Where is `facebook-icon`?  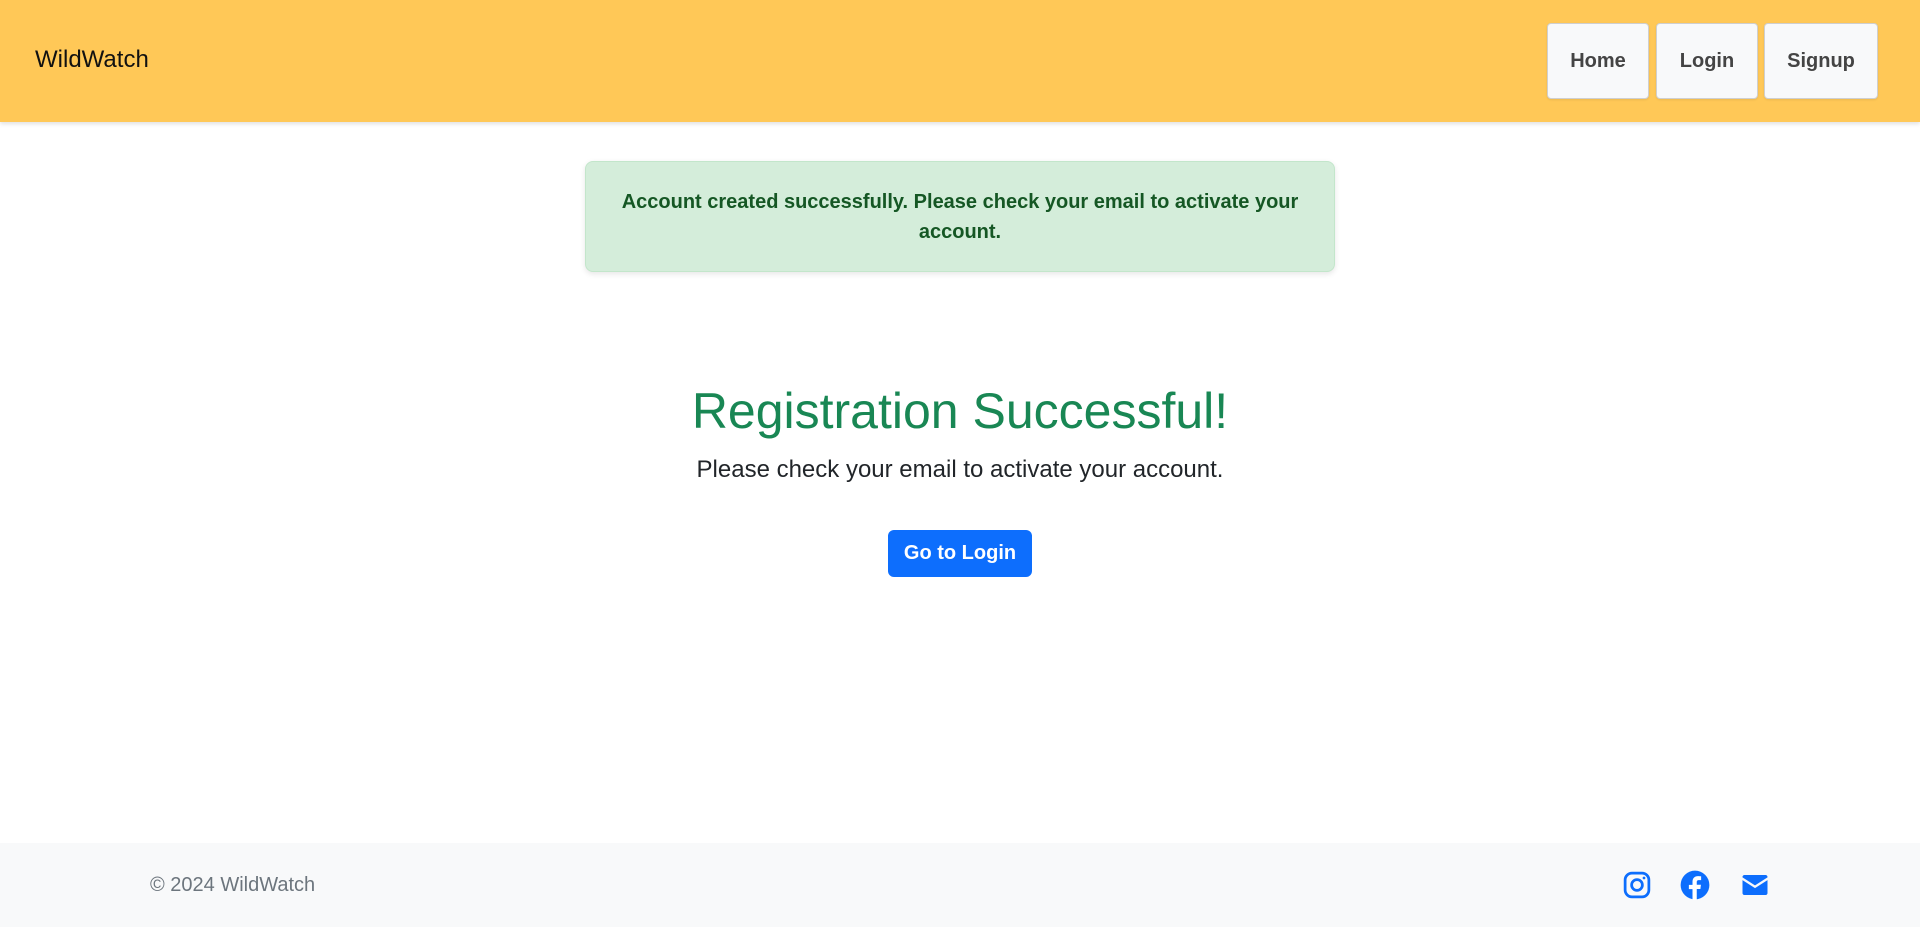
facebook-icon is located at coordinates (1695, 885).